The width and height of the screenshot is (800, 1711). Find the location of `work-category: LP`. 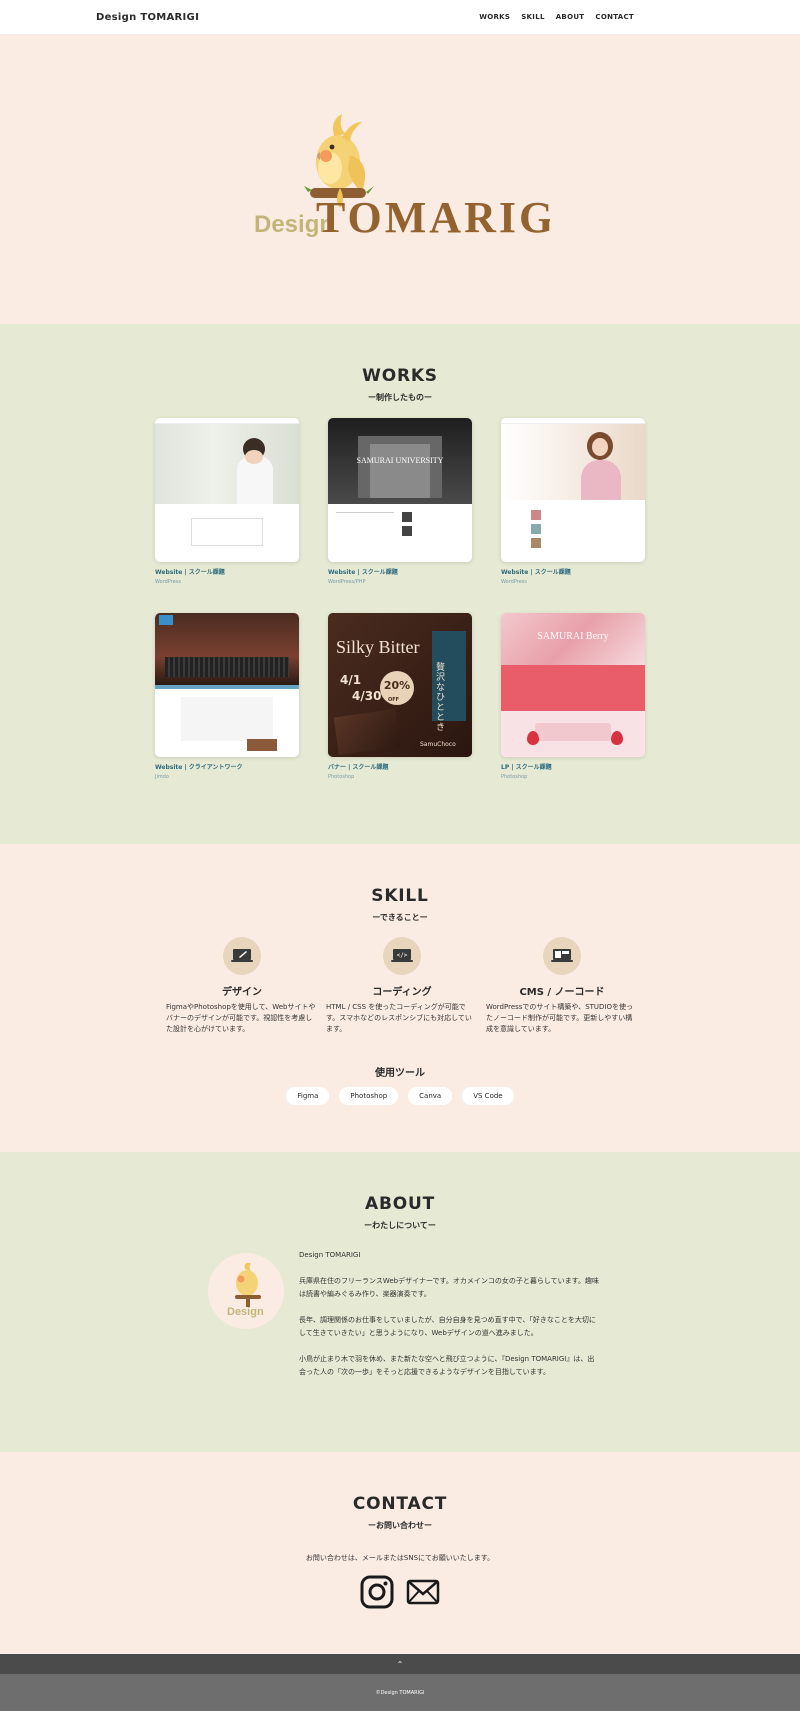

work-category: LP is located at coordinates (505, 767).